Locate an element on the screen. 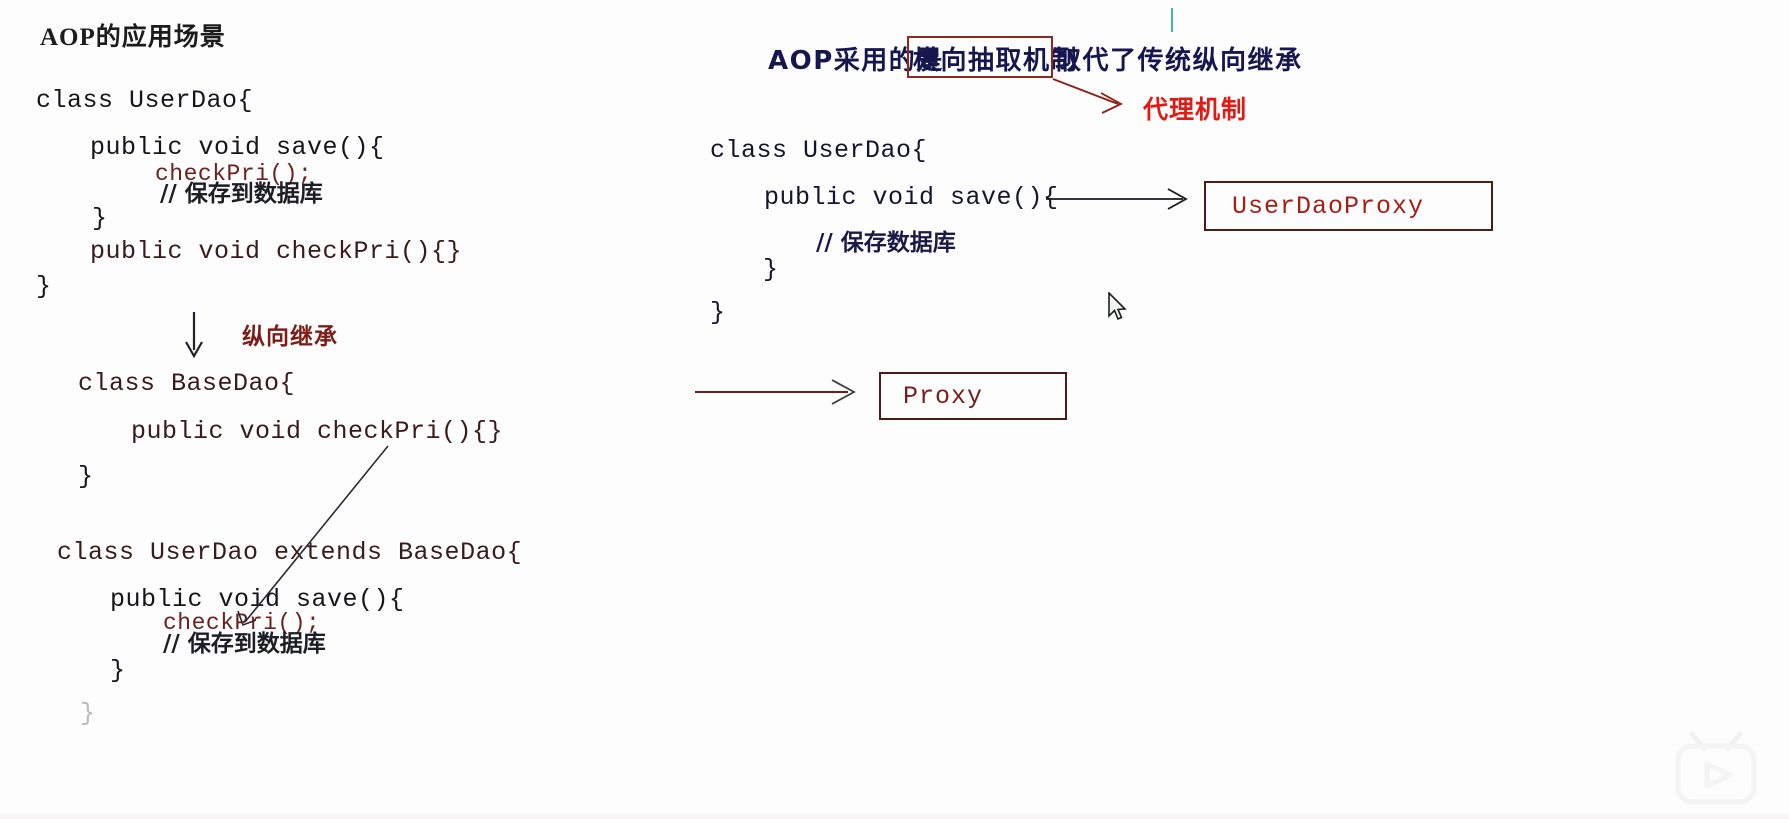 This screenshot has width=1789, height=819. code-line-checkpri-def-2: public void checkPri(){} is located at coordinates (317, 431).